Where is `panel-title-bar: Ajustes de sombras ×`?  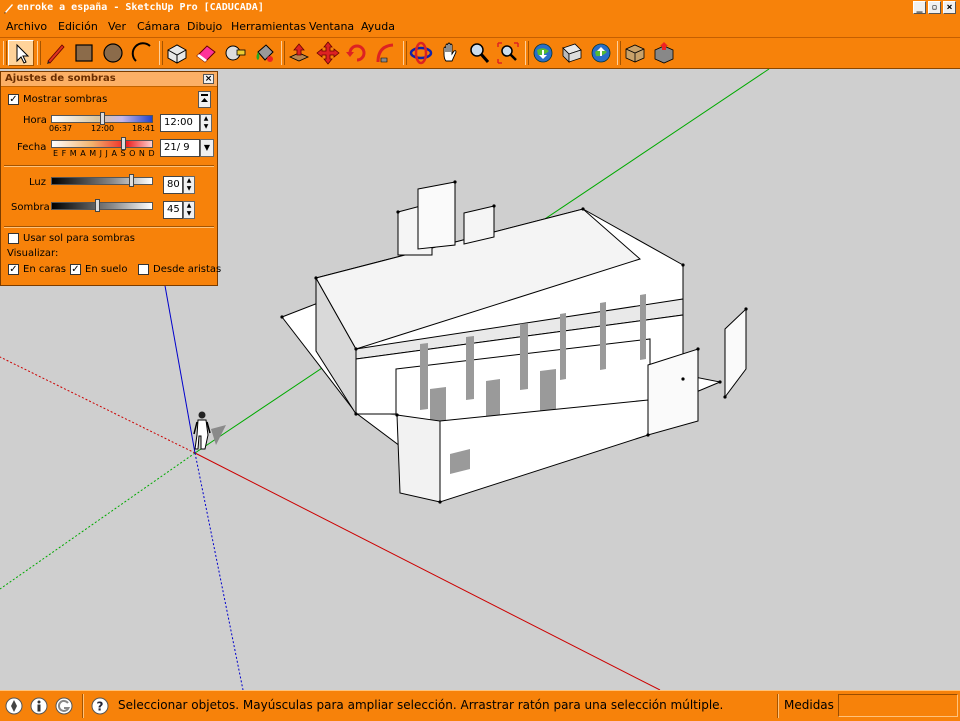
panel-title-bar: Ajustes de sombras × is located at coordinates (109, 79).